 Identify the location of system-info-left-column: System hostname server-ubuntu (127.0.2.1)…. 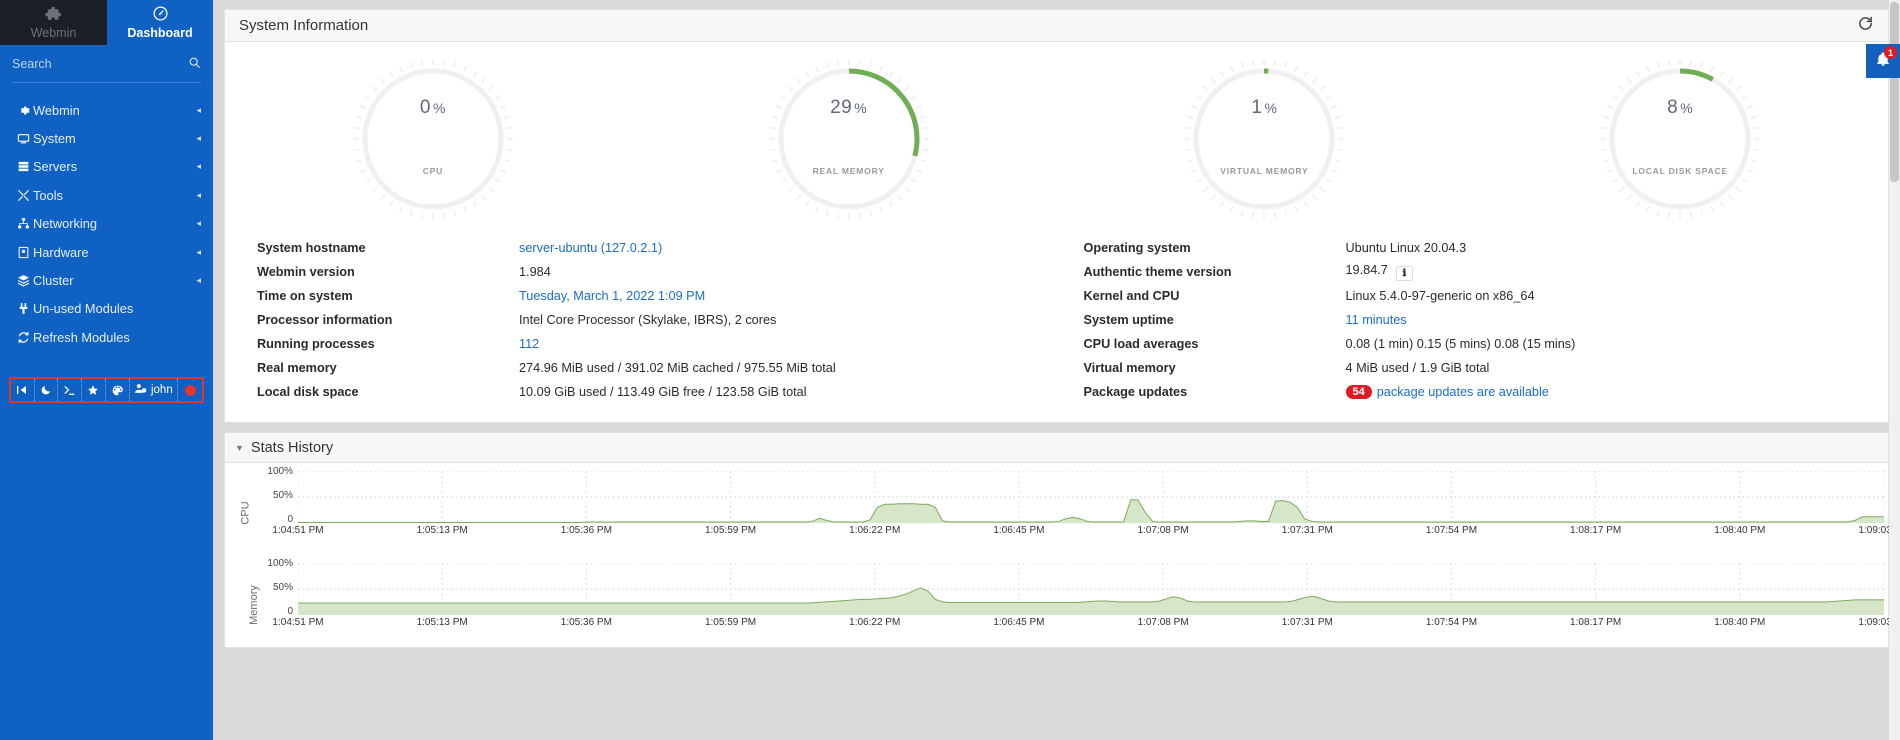
(643, 320).